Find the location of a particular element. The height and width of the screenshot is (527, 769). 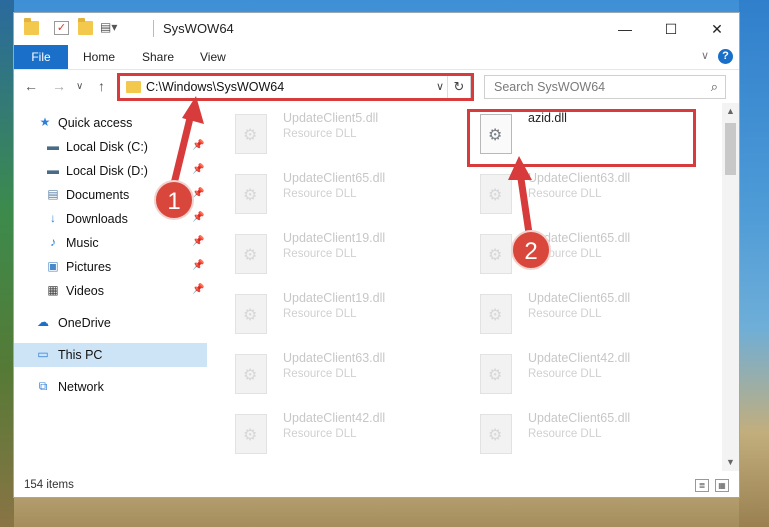

callout-2: 2 is located at coordinates (531, 250).